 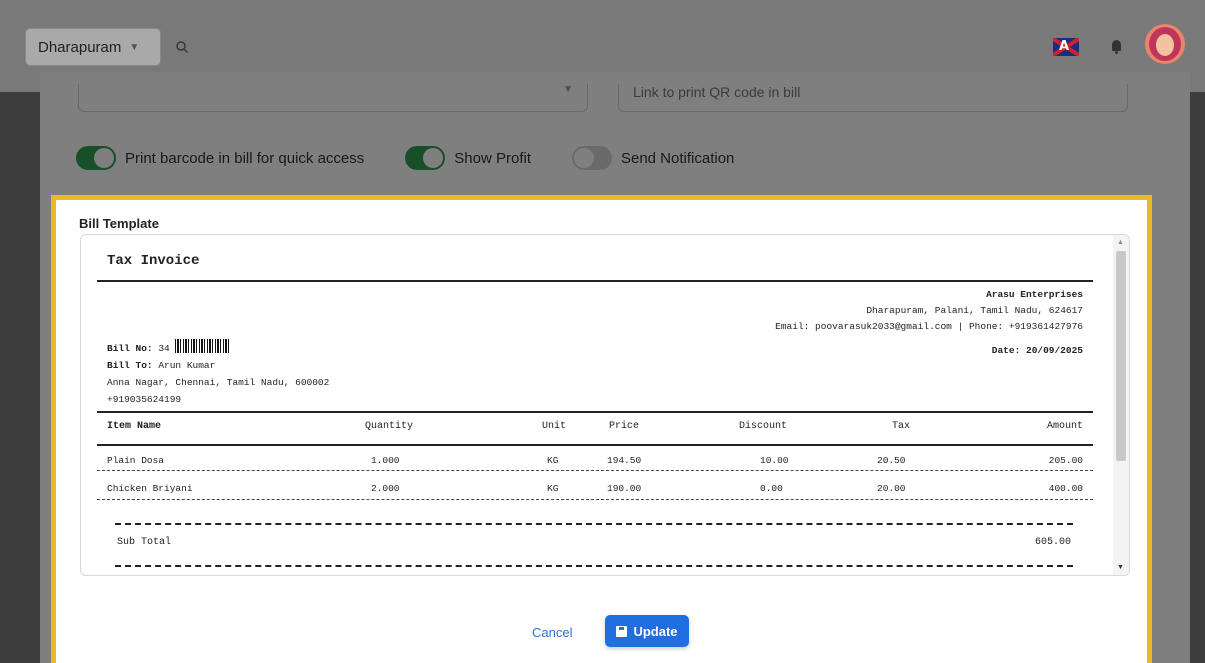 I want to click on cell-item: Plain Dosa, so click(x=136, y=460).